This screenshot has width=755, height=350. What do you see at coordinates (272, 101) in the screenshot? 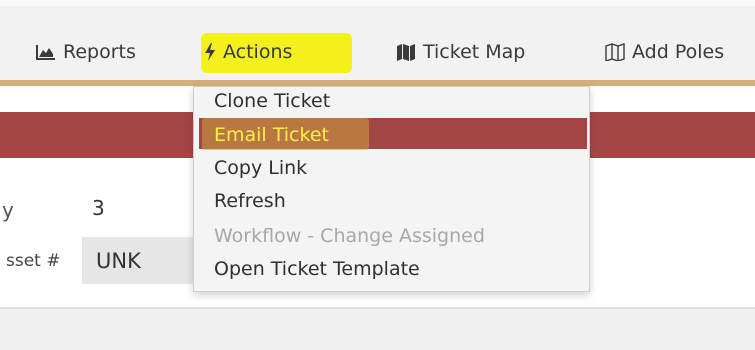
I see `menu-item-clone-ticket: Clone Ticket` at bounding box center [272, 101].